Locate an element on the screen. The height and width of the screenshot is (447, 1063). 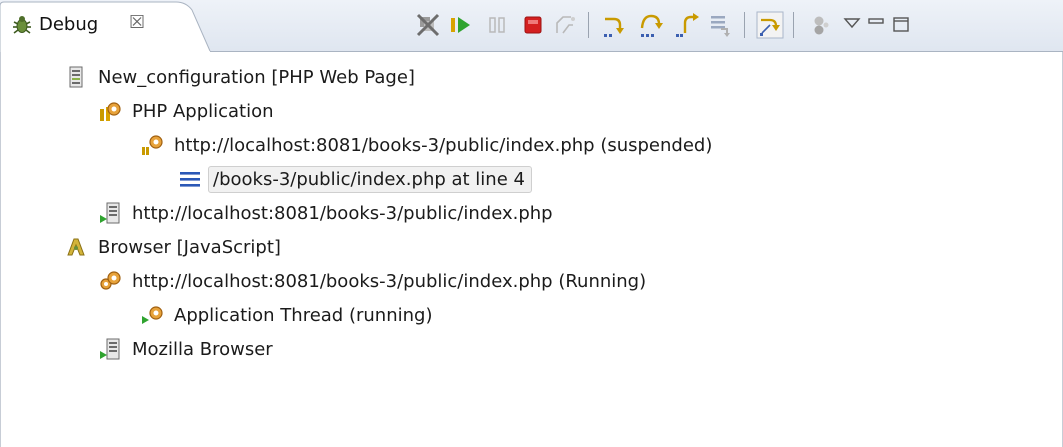
remove-all-terminated-icon is located at coordinates (428, 25).